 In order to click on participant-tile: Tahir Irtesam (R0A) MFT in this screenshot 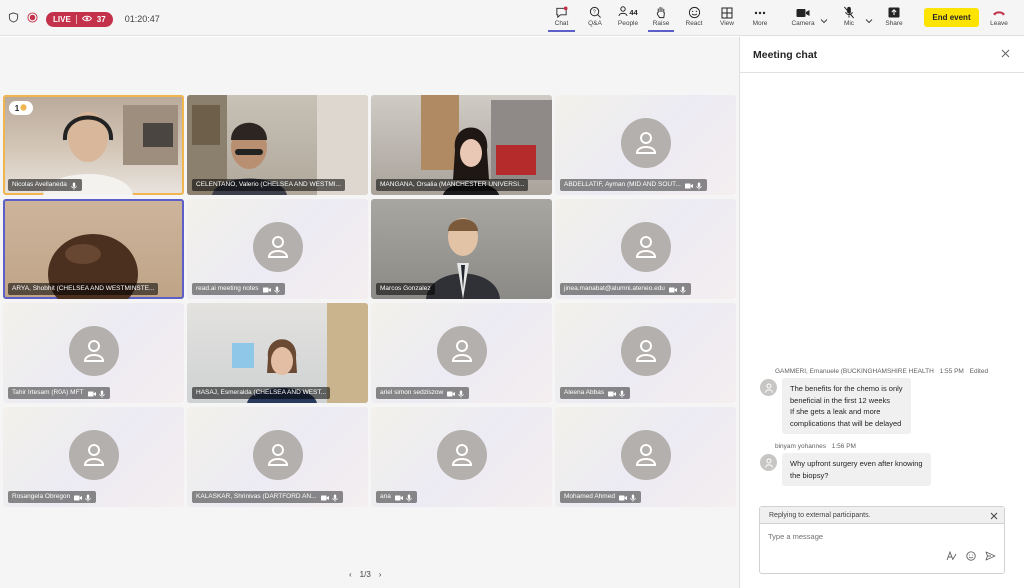, I will do `click(93, 353)`.